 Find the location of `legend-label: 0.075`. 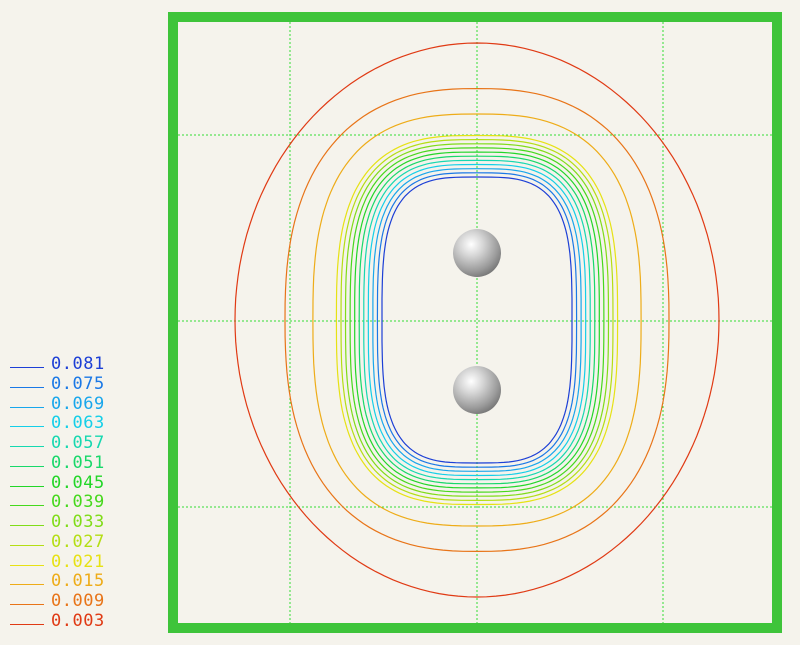

legend-label: 0.075 is located at coordinates (78, 383).